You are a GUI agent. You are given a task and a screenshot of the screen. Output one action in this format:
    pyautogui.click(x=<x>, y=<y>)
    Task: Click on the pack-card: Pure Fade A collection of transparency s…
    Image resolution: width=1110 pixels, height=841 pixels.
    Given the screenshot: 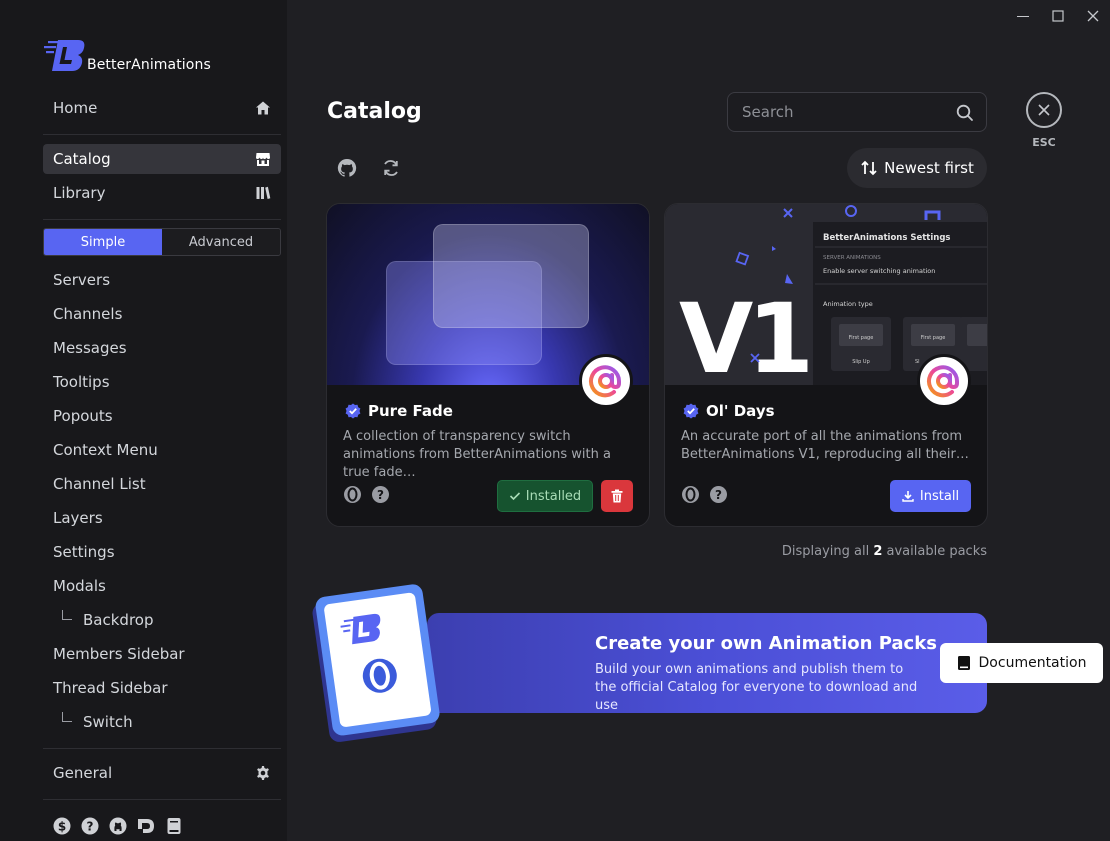 What is the action you would take?
    pyautogui.click(x=488, y=365)
    